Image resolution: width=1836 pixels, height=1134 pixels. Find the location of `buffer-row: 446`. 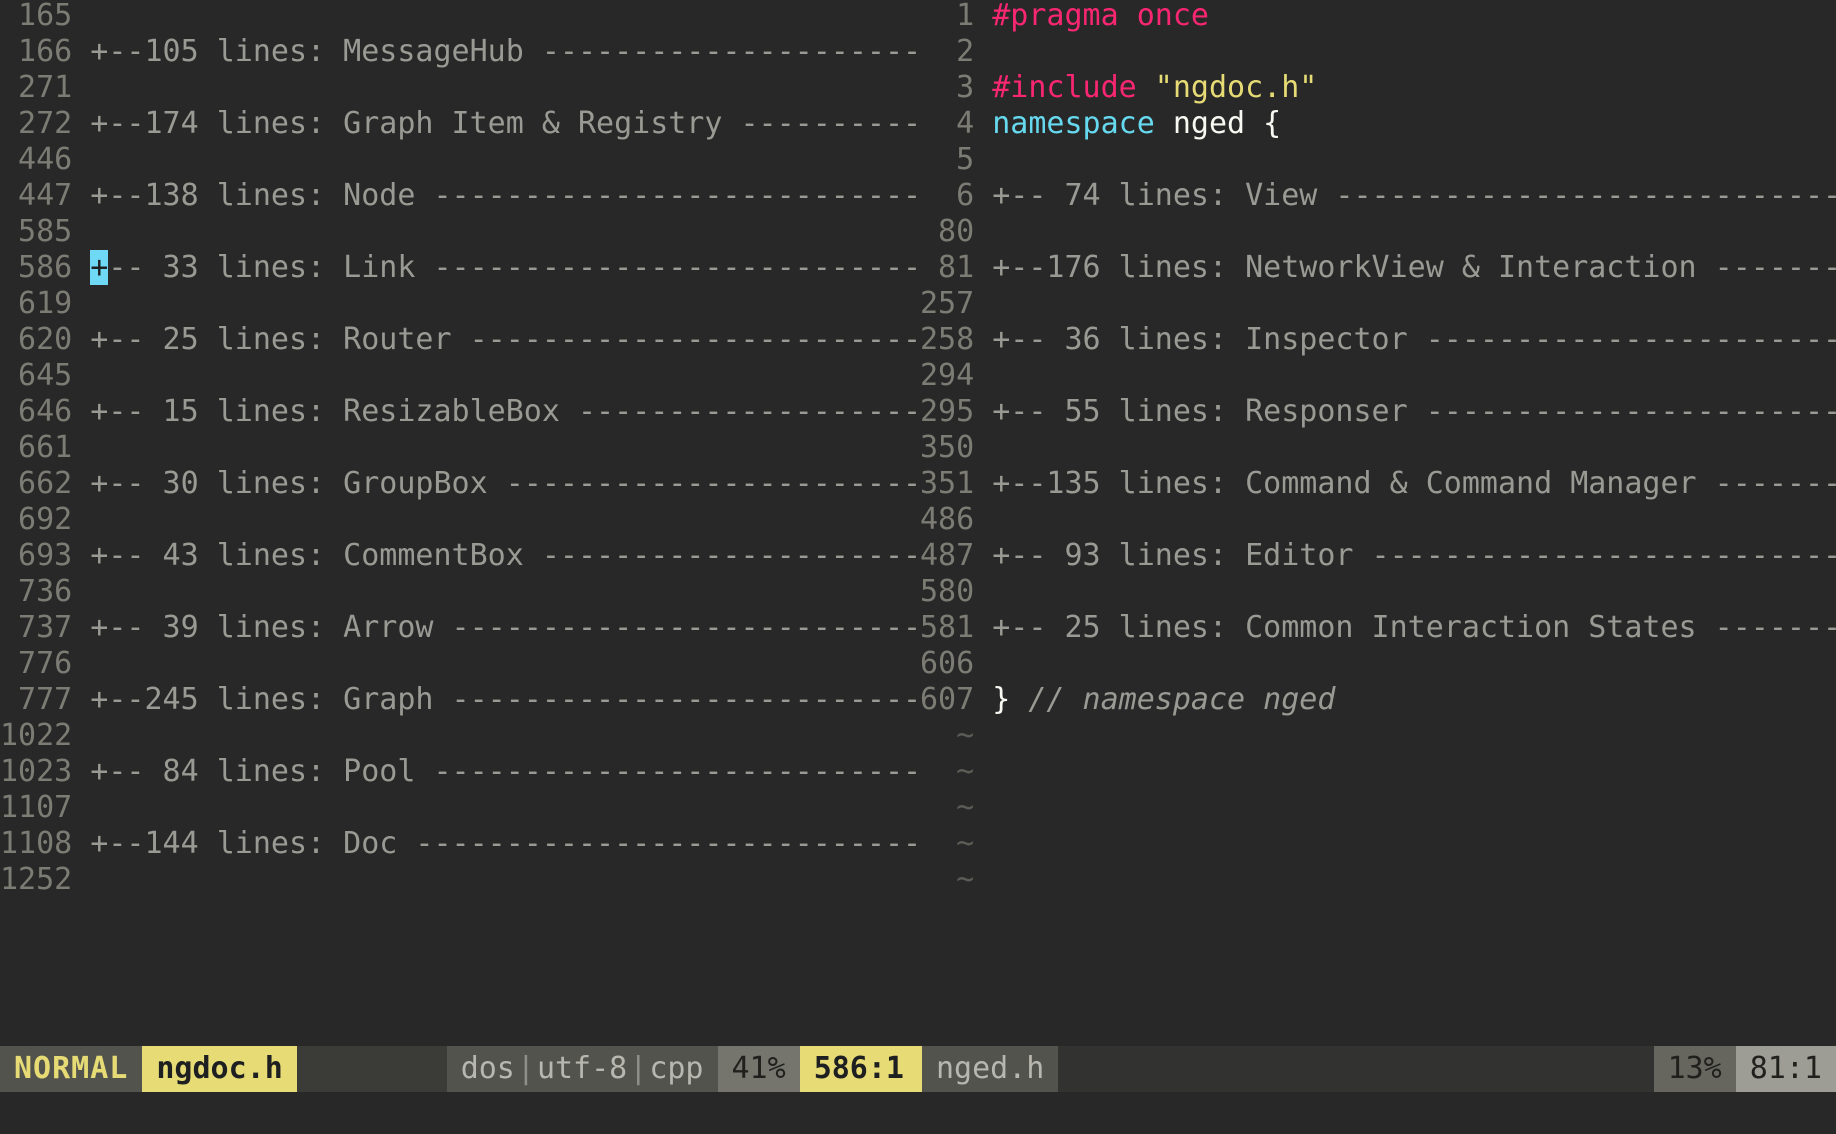

buffer-row: 446 is located at coordinates (460, 160).